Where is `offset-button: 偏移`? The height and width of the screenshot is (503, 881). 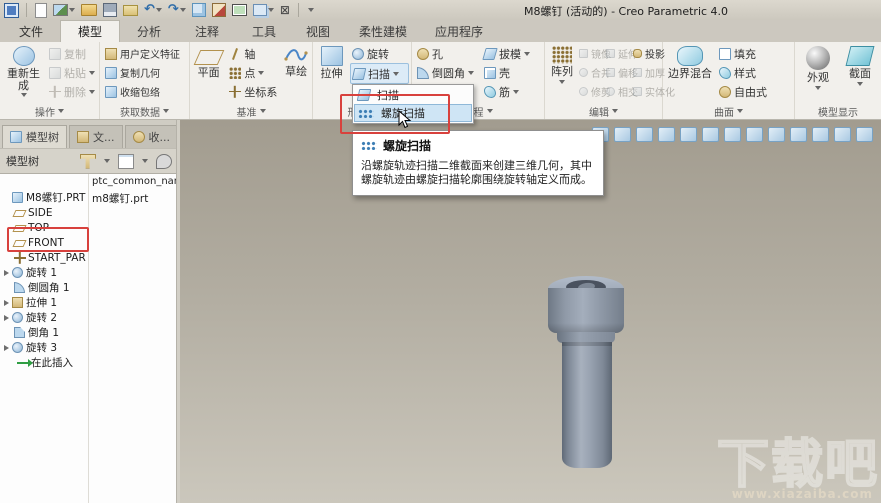
offset-button: 偏移 is located at coordinates (622, 72).